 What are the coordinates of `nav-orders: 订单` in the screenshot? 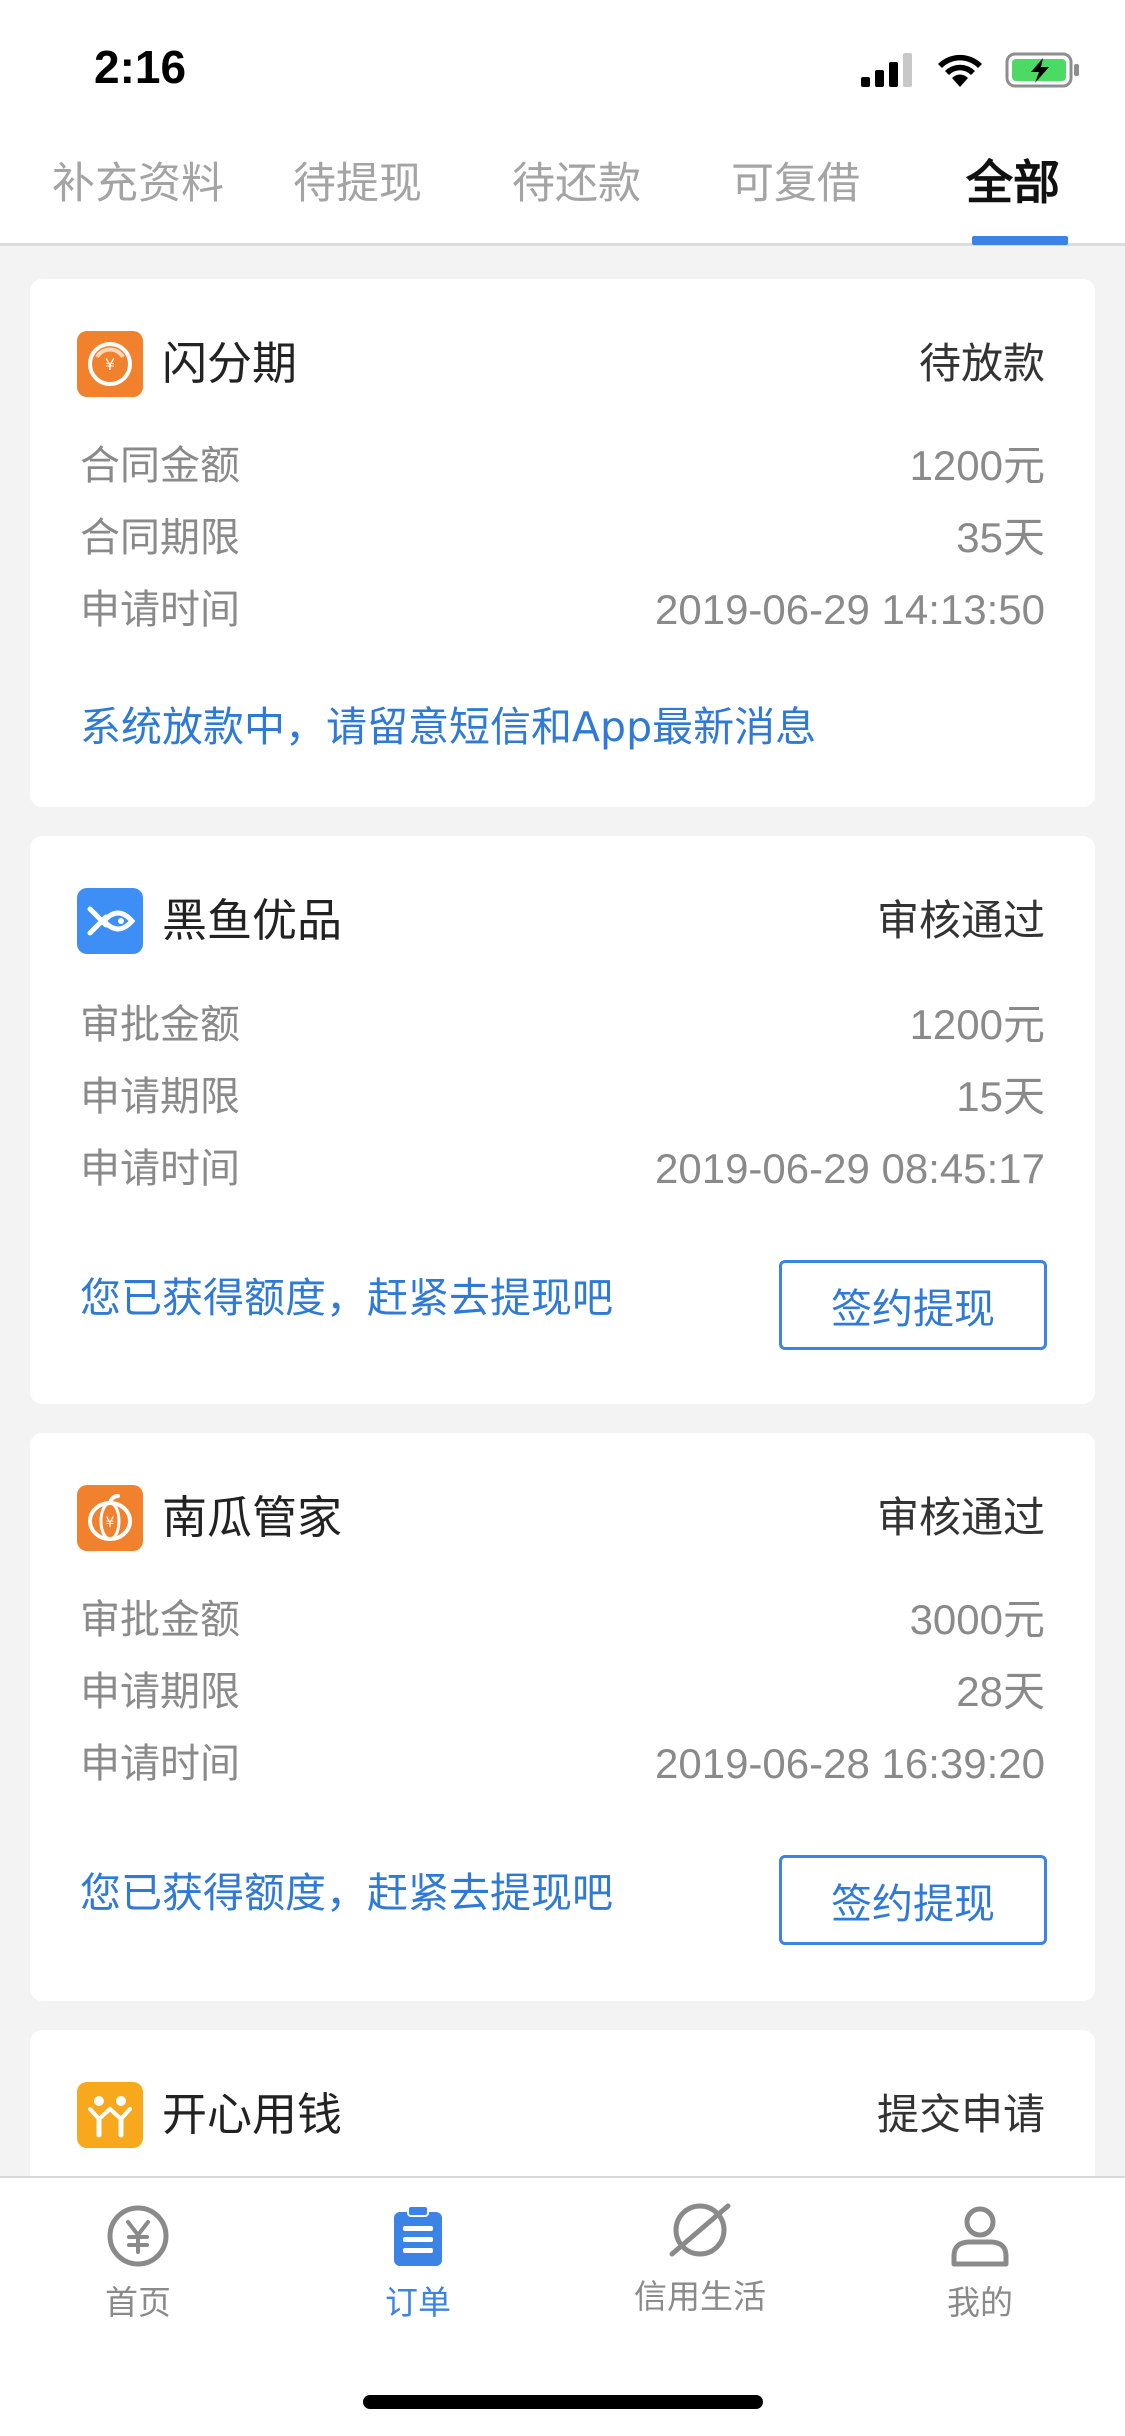 It's located at (418, 2263).